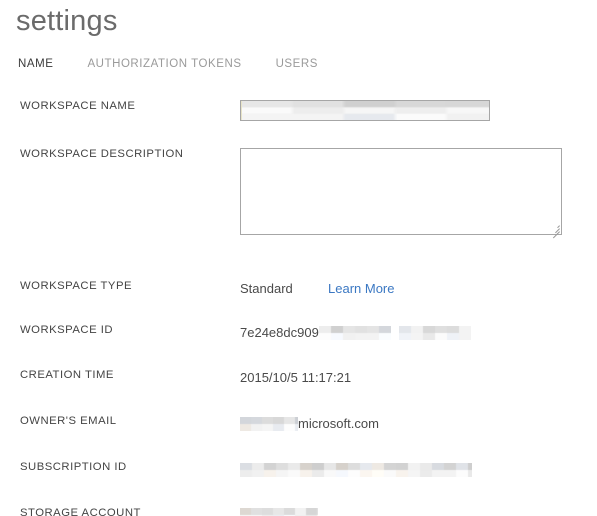 The width and height of the screenshot is (597, 516). I want to click on learn-more-link: Learn More, so click(361, 288).